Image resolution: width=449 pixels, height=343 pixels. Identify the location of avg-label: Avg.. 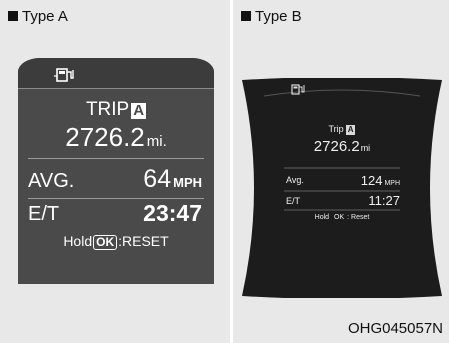
(295, 180).